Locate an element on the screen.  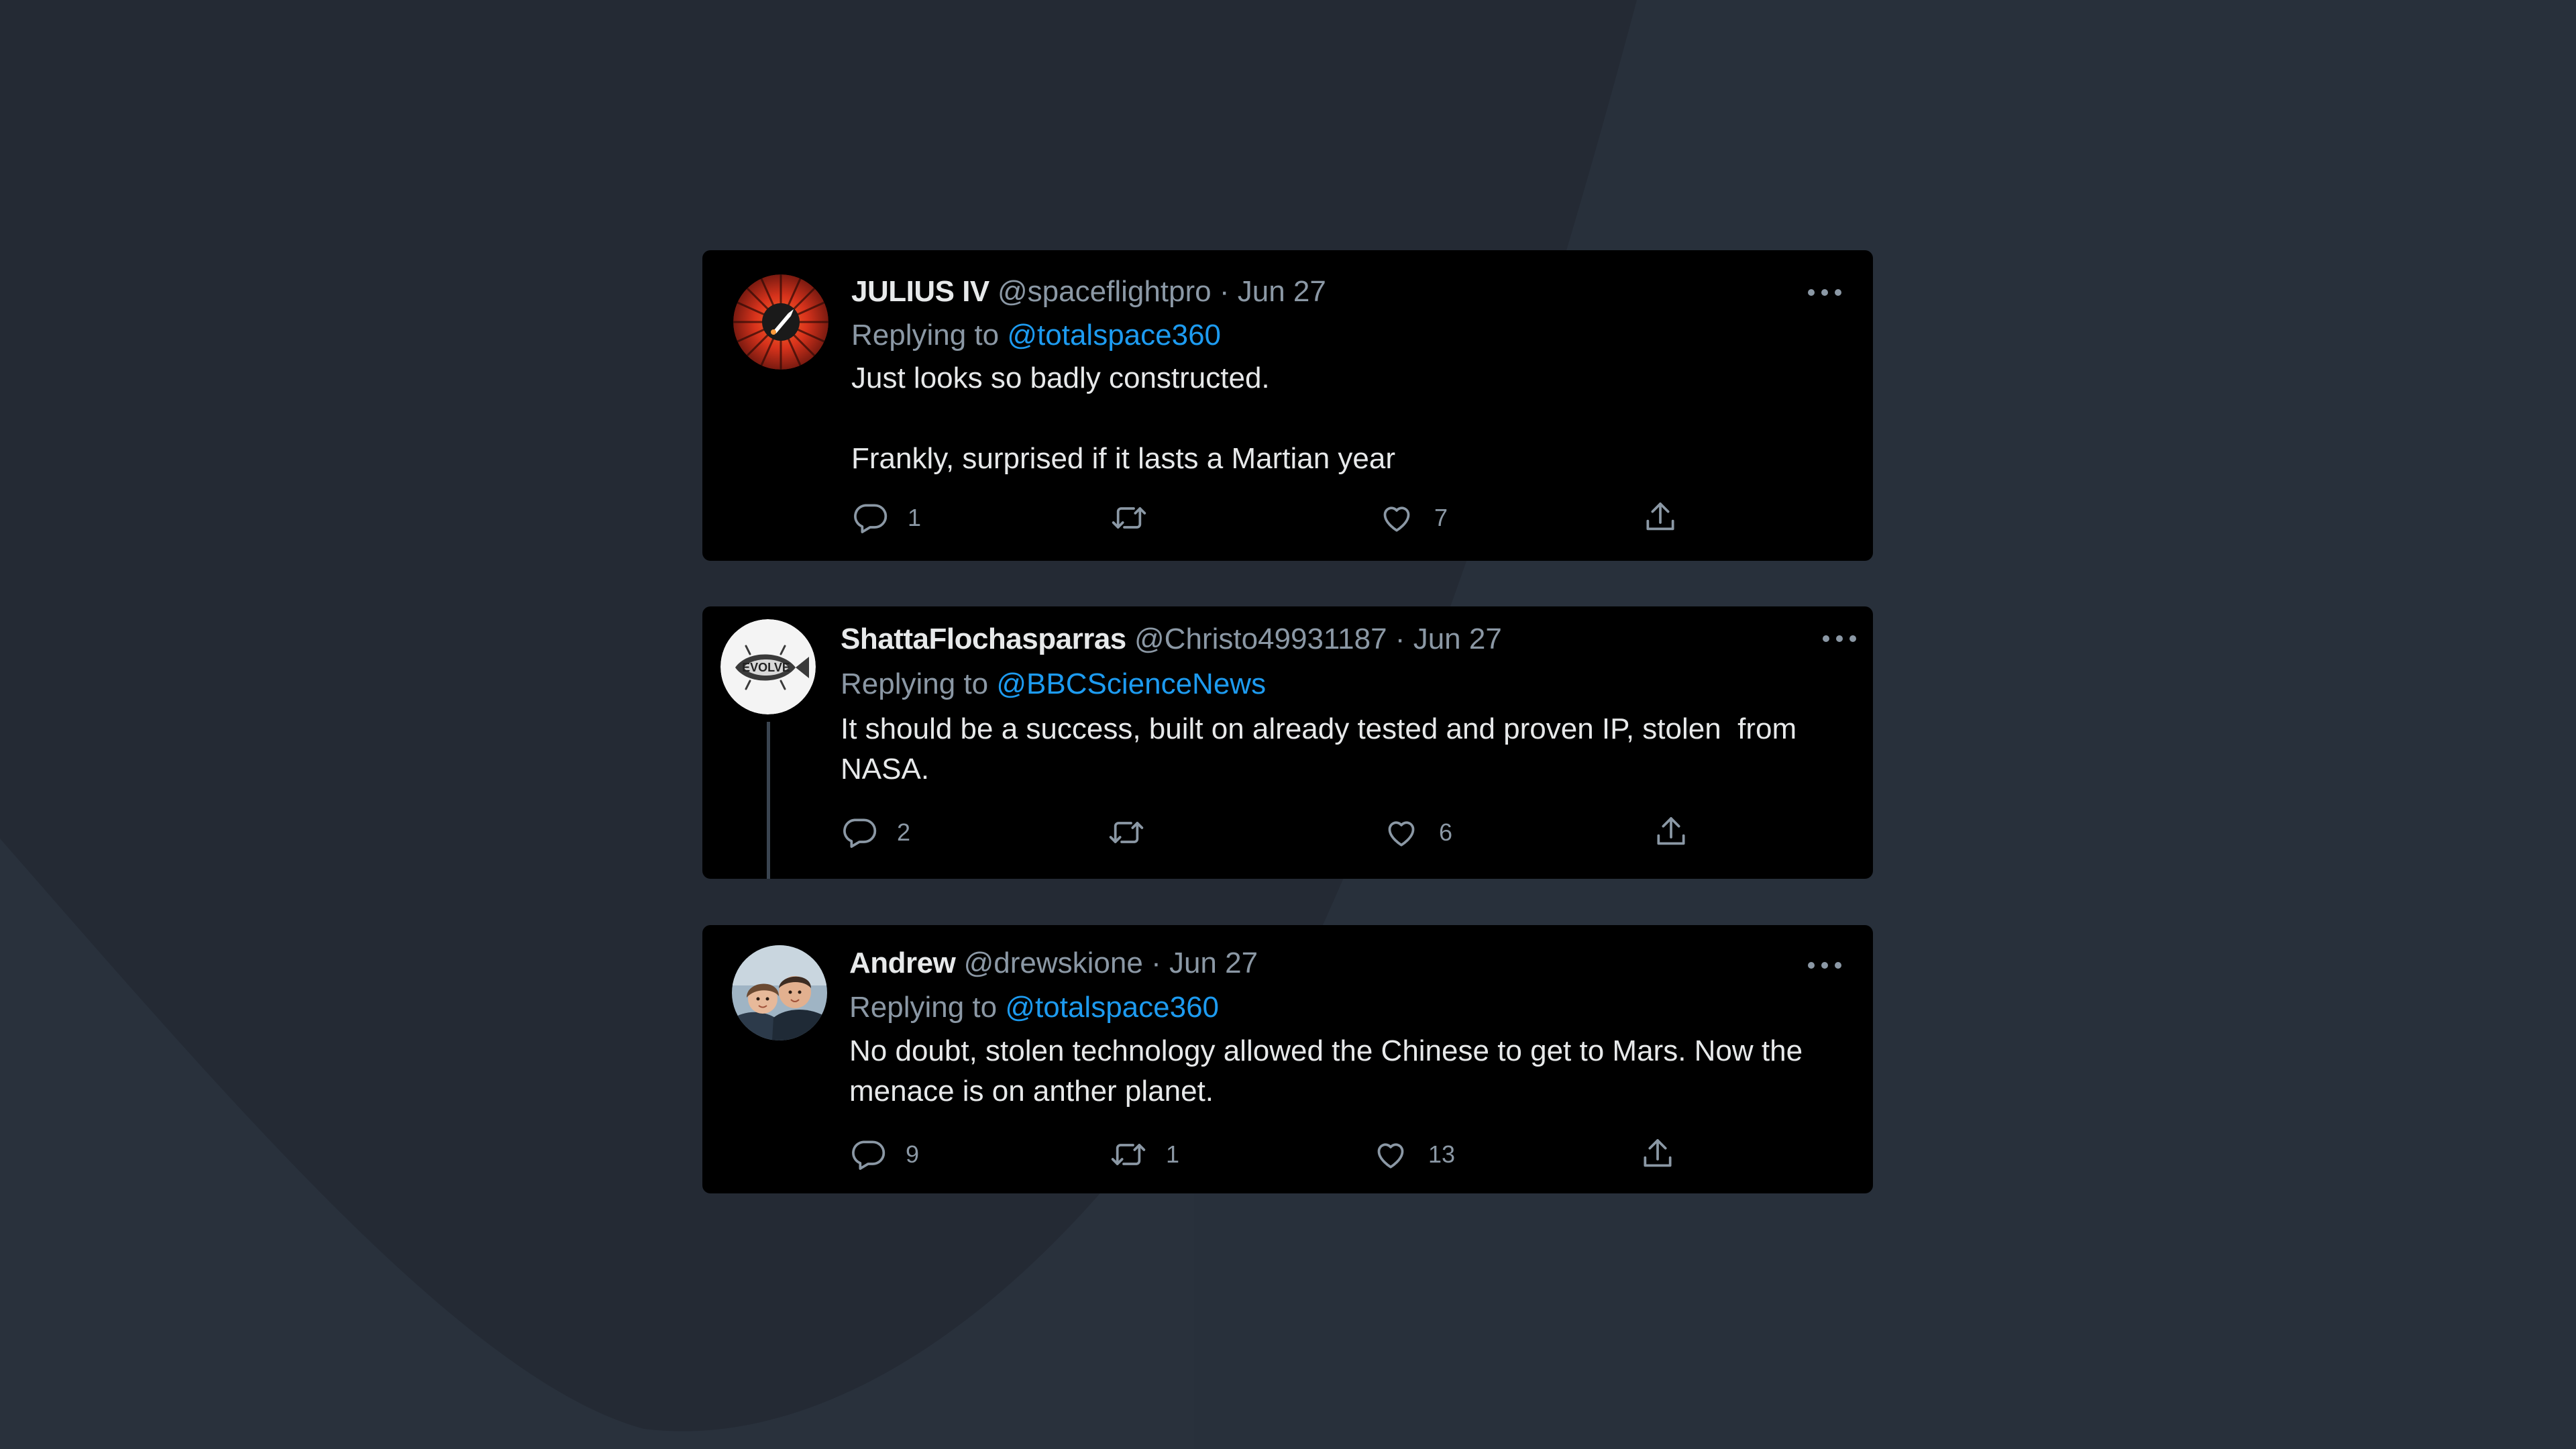
reply-count: 1 is located at coordinates (915, 517).